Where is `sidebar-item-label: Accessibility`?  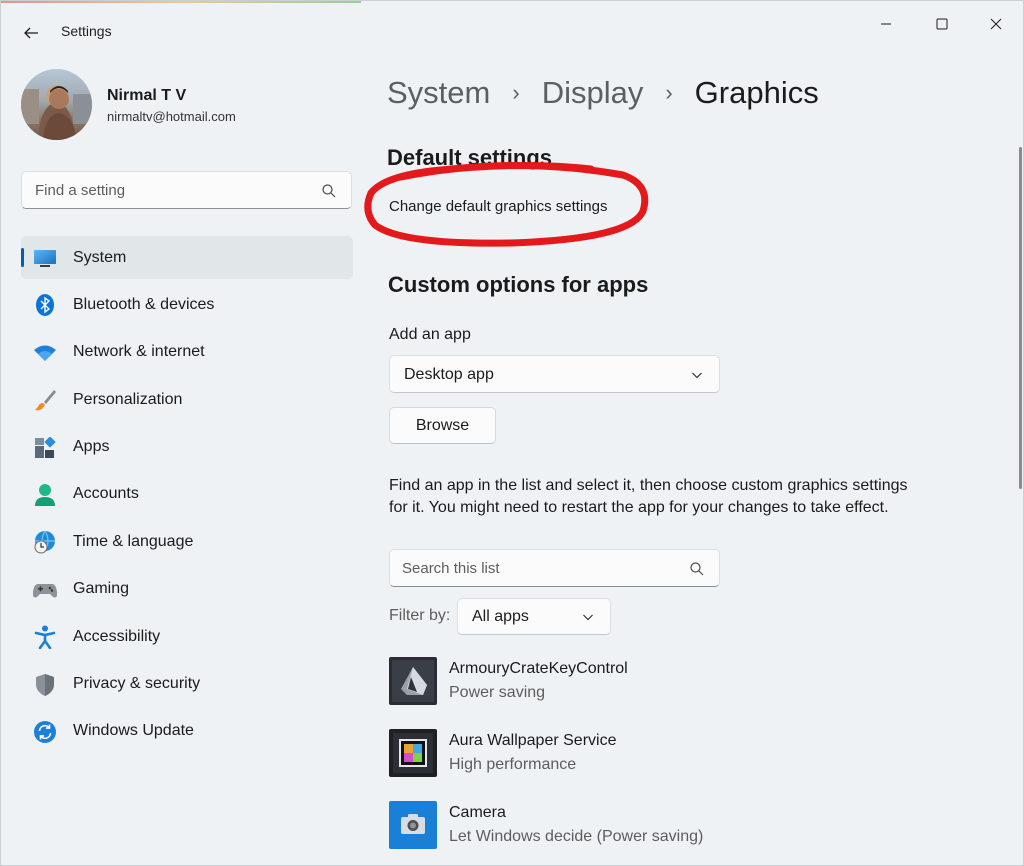
sidebar-item-label: Accessibility is located at coordinates (117, 636).